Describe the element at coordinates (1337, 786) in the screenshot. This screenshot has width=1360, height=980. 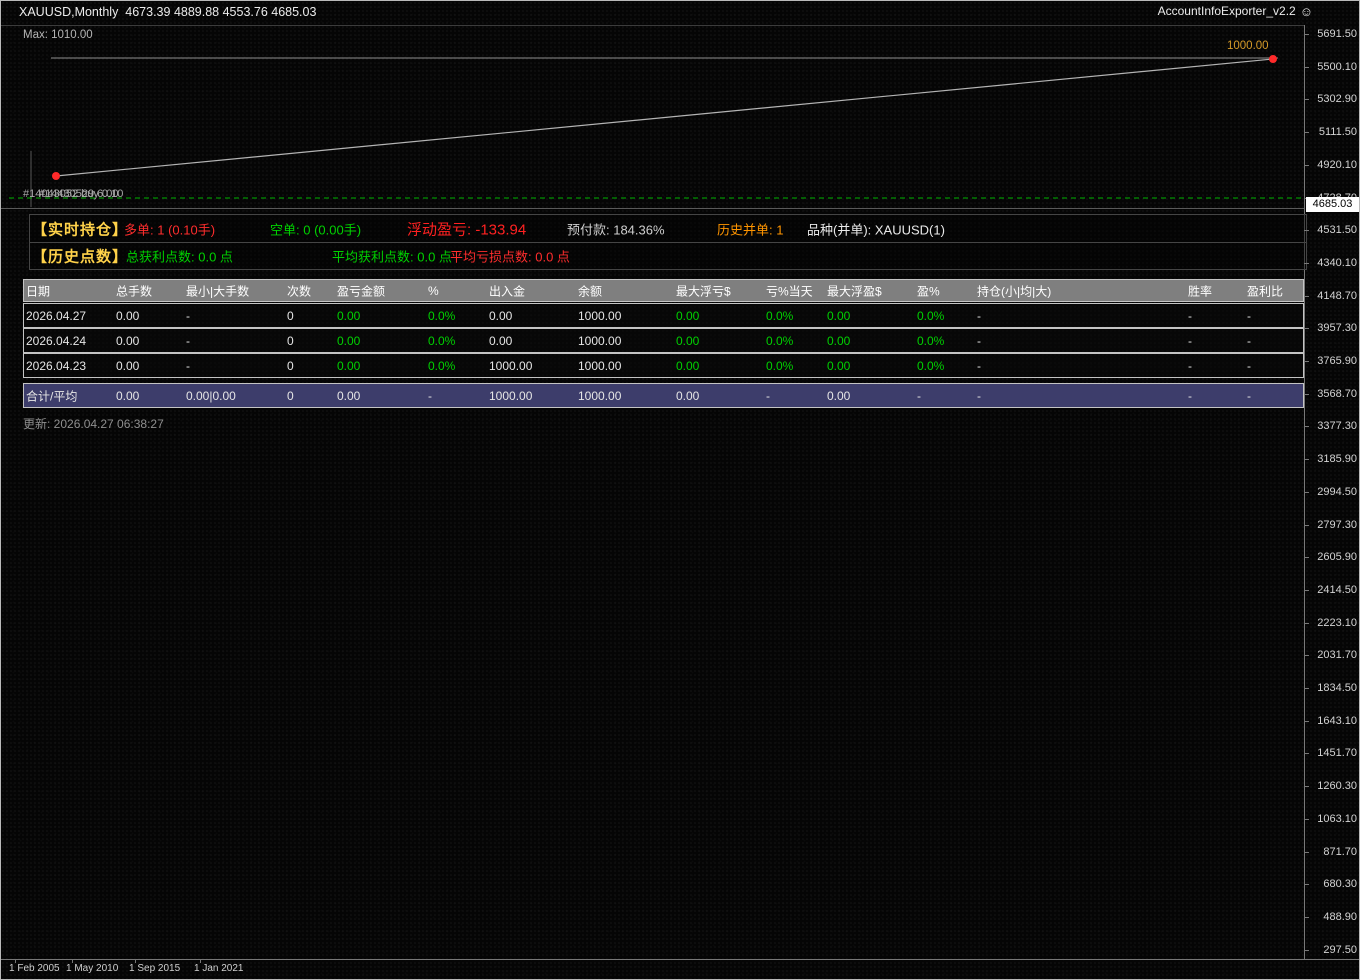
I see `price-tick-label: 1260.30` at that location.